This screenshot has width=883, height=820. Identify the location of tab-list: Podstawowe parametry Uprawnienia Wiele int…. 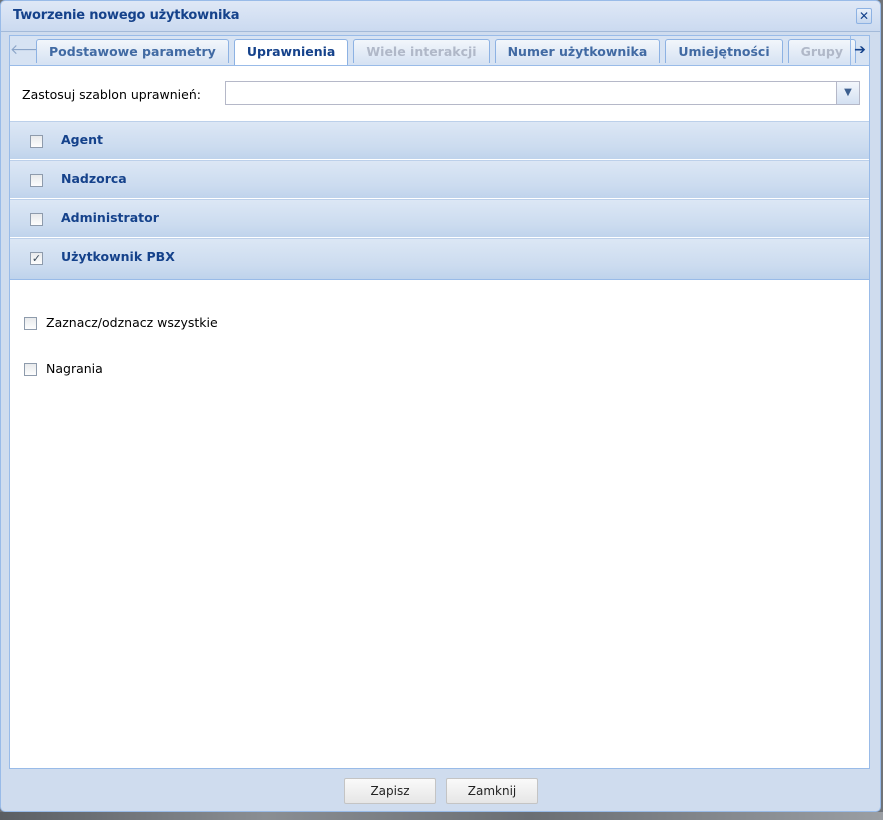
(448, 52).